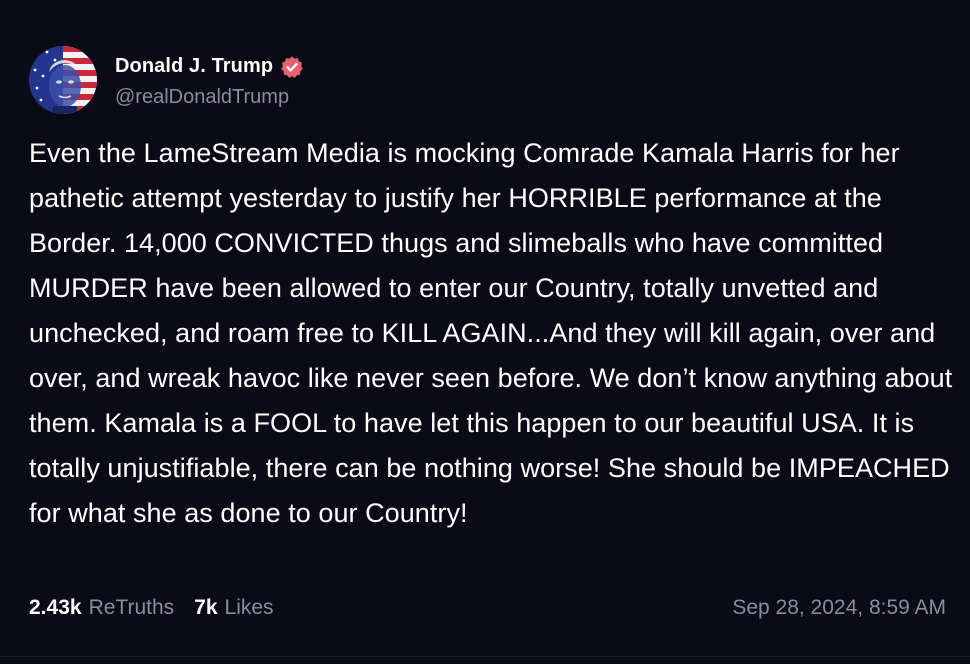 Image resolution: width=970 pixels, height=664 pixels. I want to click on post-timestamp: Sep 28, 2024, 8:59 AM, so click(839, 608).